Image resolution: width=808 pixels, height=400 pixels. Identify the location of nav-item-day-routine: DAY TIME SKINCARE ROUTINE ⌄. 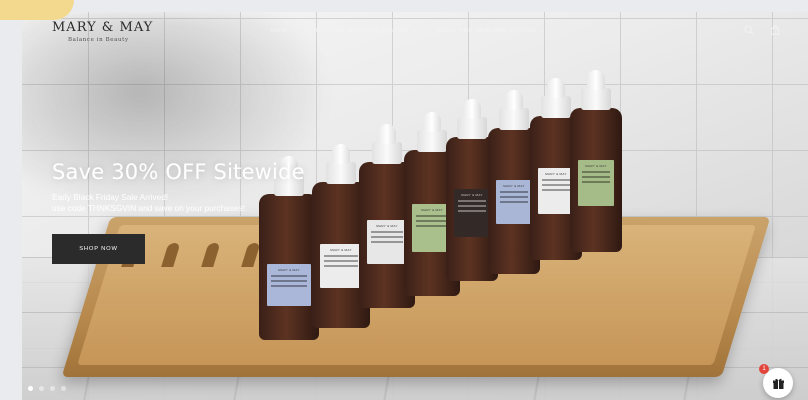
(366, 30).